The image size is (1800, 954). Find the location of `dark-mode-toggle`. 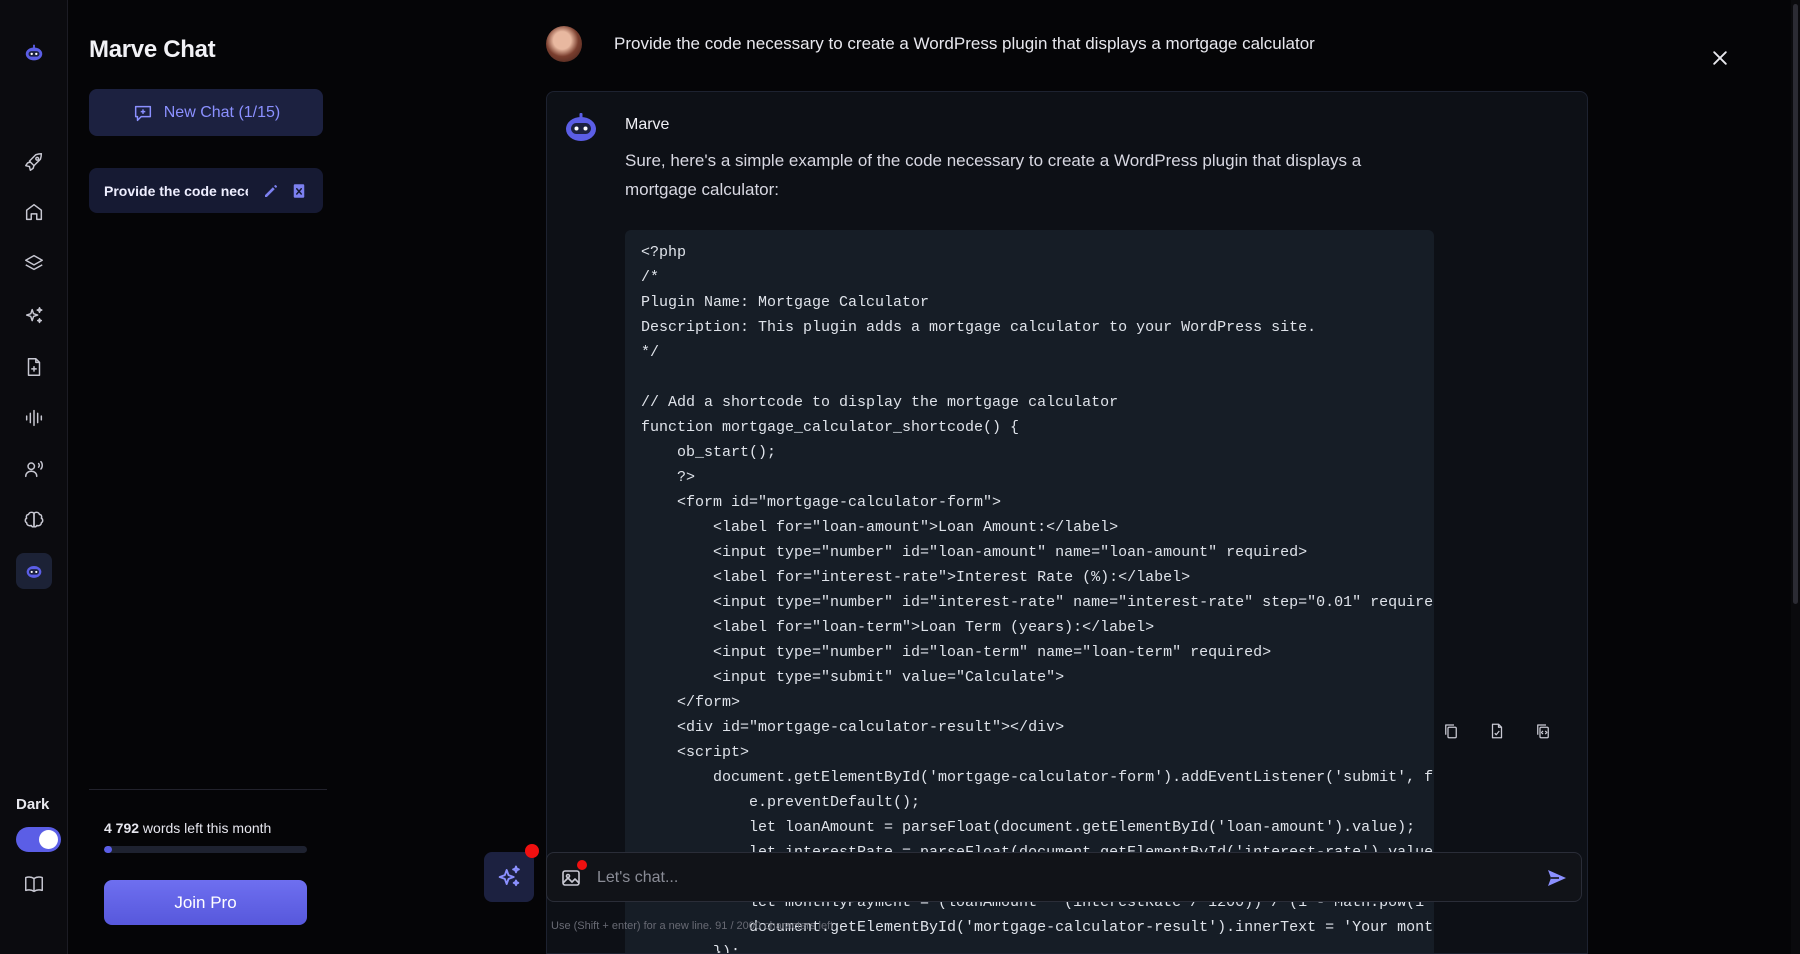

dark-mode-toggle is located at coordinates (38, 839).